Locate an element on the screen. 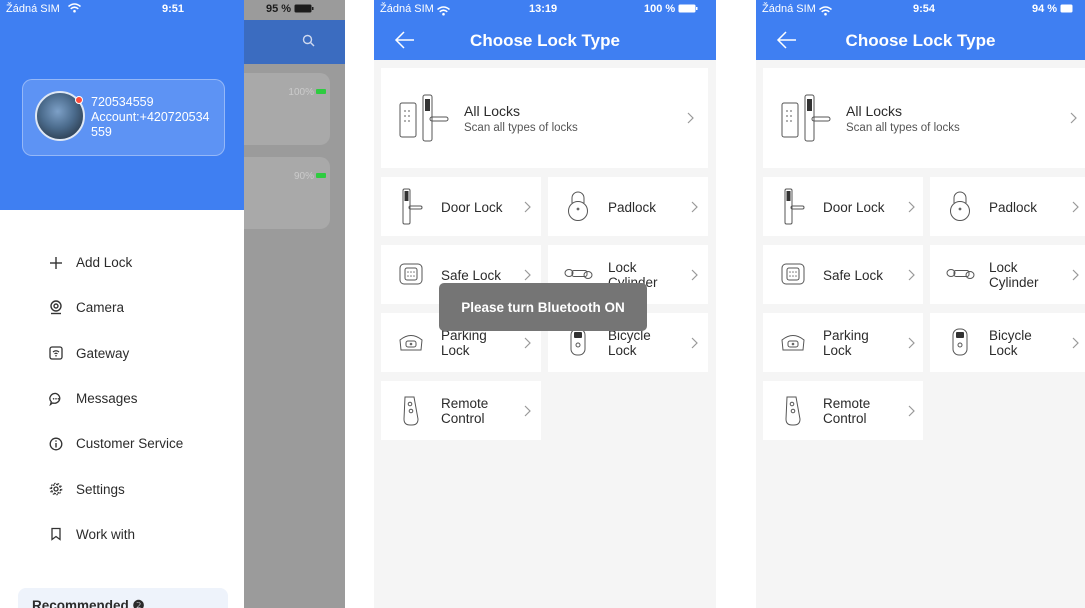 The image size is (1085, 608). battery-percent-text: 100 % is located at coordinates (660, 9).